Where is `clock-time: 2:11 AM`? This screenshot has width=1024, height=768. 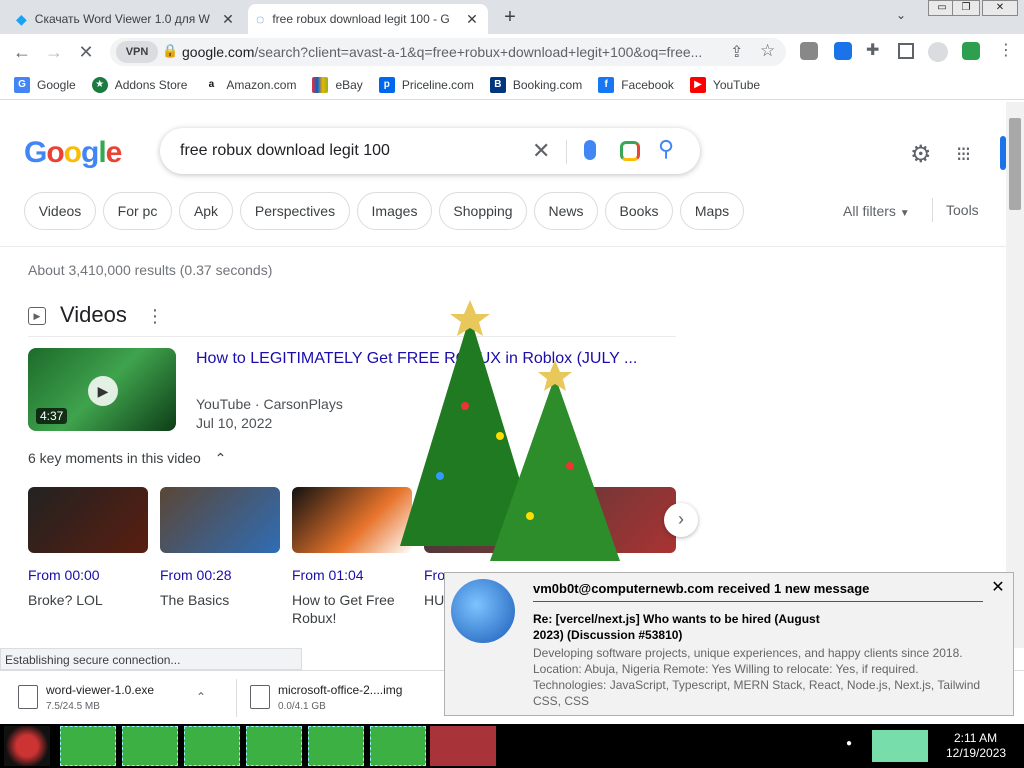 clock-time: 2:11 AM is located at coordinates (975, 738).